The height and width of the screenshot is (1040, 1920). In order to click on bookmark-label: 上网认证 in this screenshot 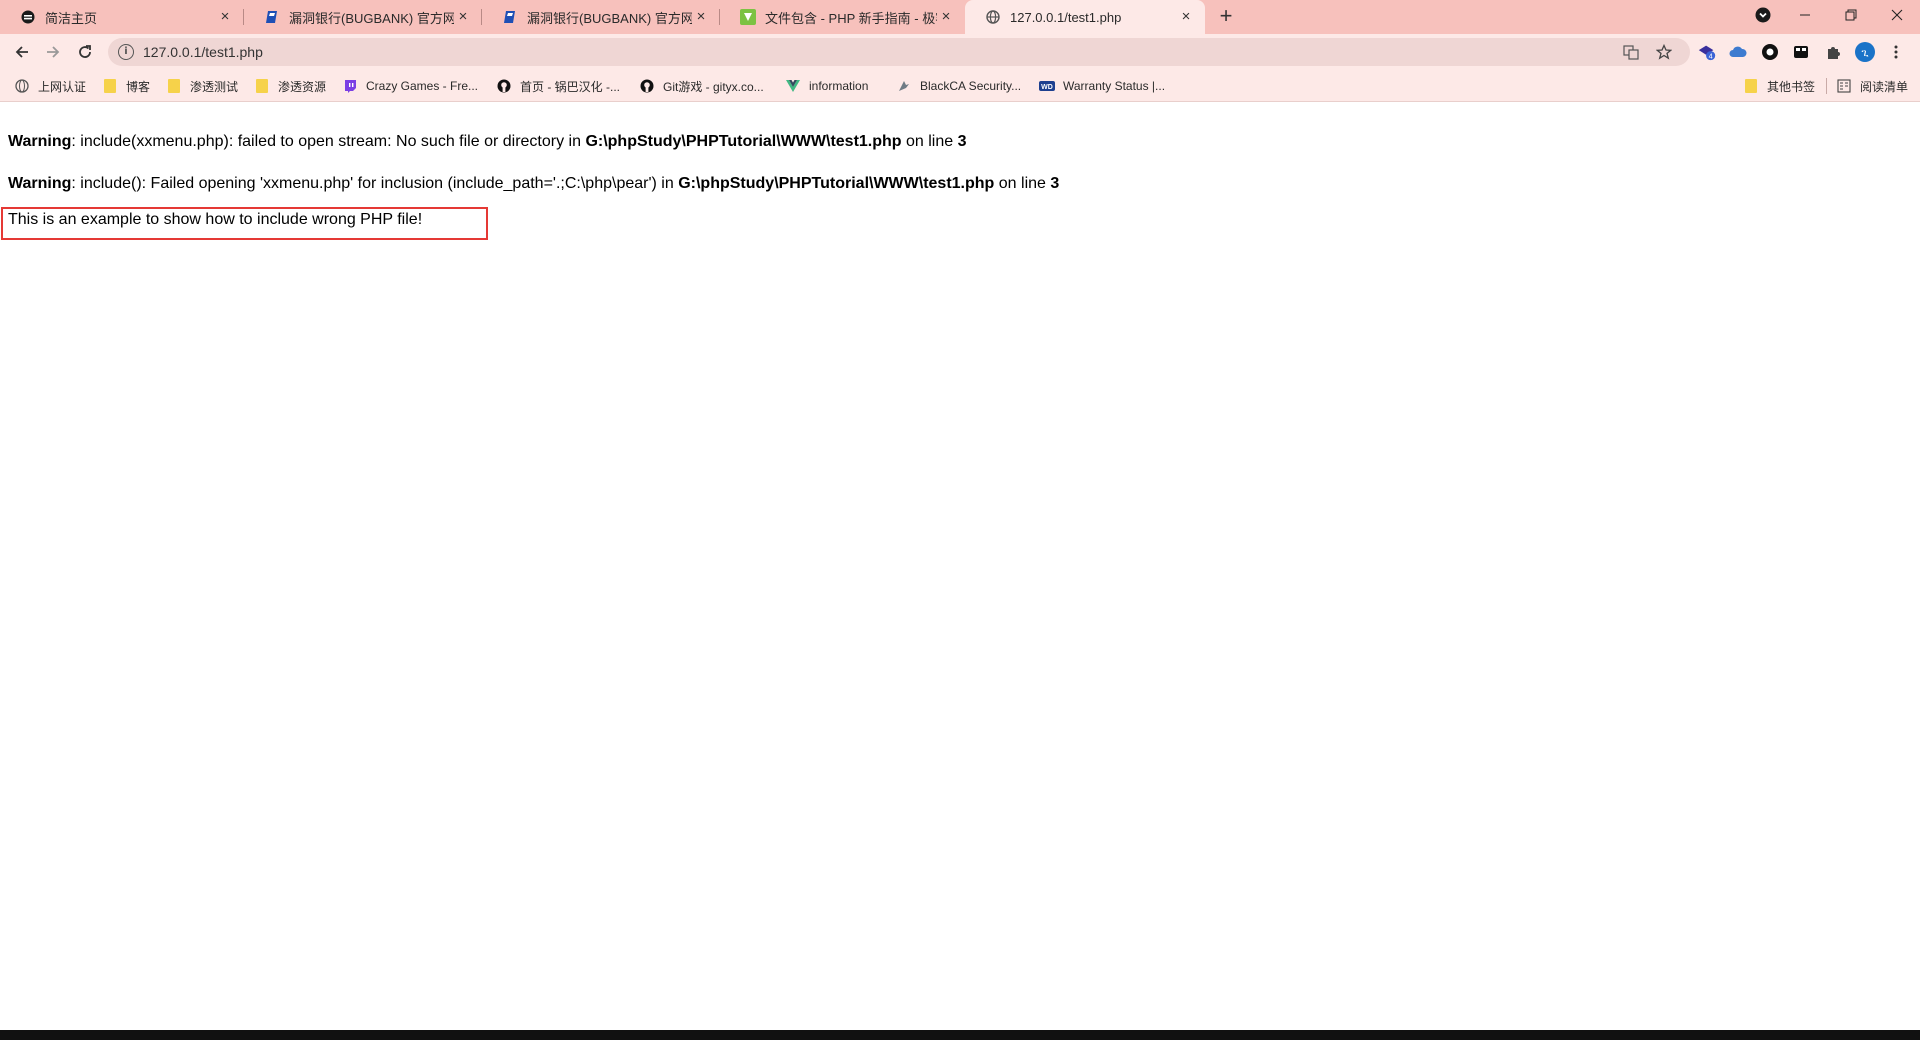, I will do `click(62, 86)`.